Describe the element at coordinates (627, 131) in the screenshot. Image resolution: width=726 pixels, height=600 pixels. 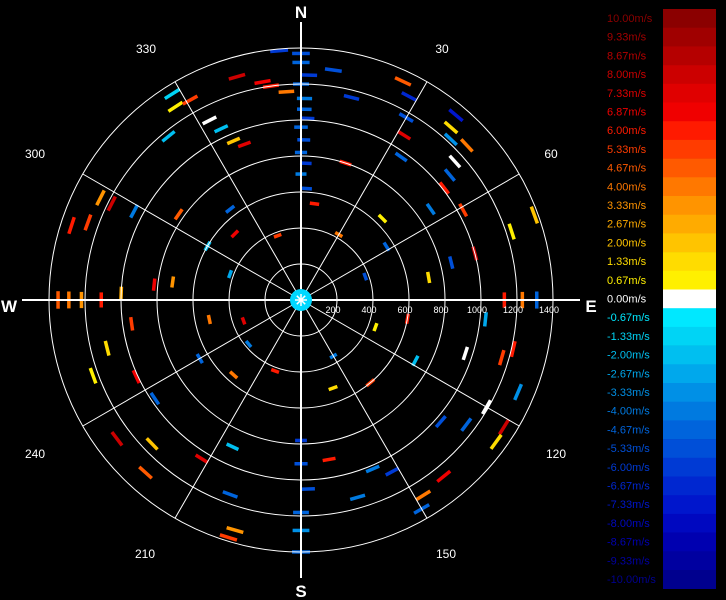
I see `legend-label: 6.00m/s` at that location.